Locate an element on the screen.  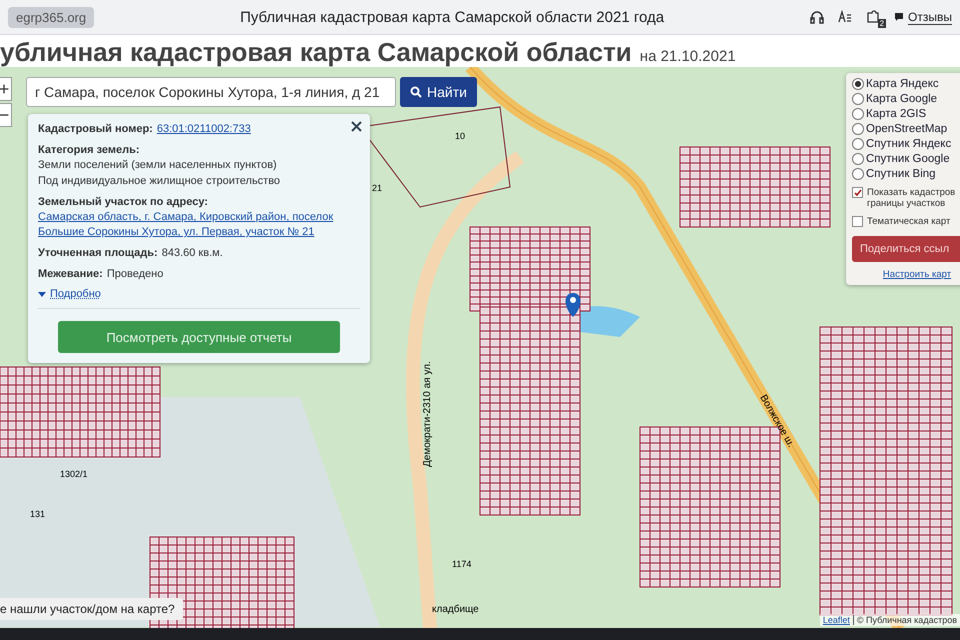
zoom-out-button: − is located at coordinates (6, 115).